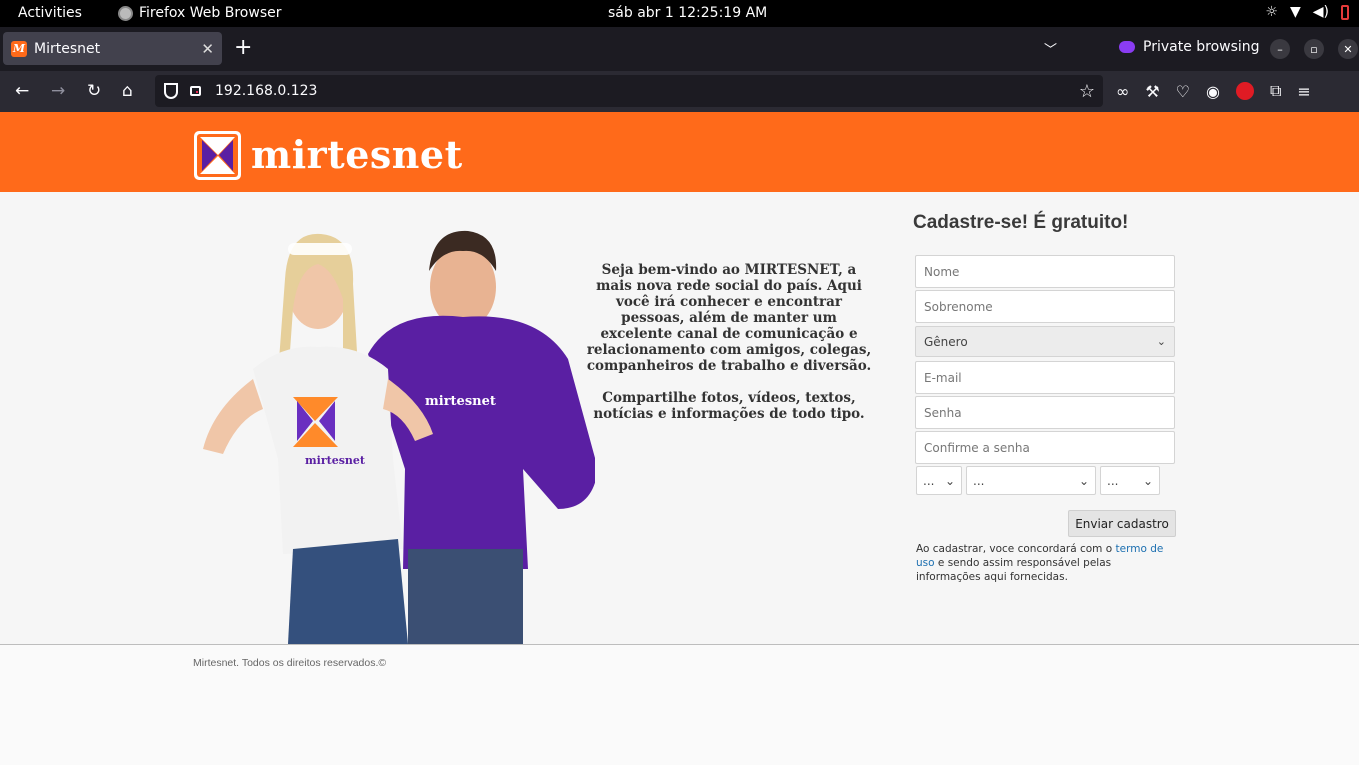 The width and height of the screenshot is (1359, 765). What do you see at coordinates (67, 48) in the screenshot?
I see `tab-title: Mirtesnet` at bounding box center [67, 48].